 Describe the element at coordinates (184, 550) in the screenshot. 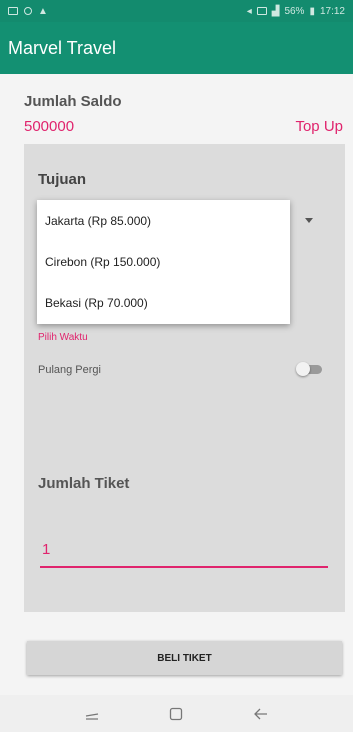

I see `jumlah-tiket-input` at that location.